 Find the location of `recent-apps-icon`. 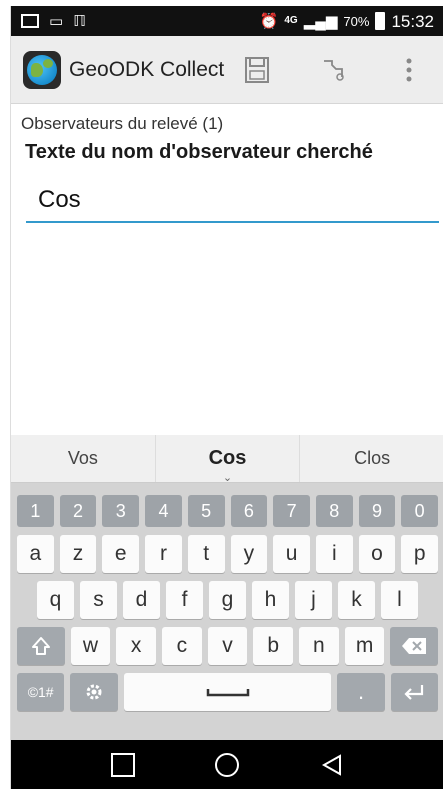

recent-apps-icon is located at coordinates (123, 764).